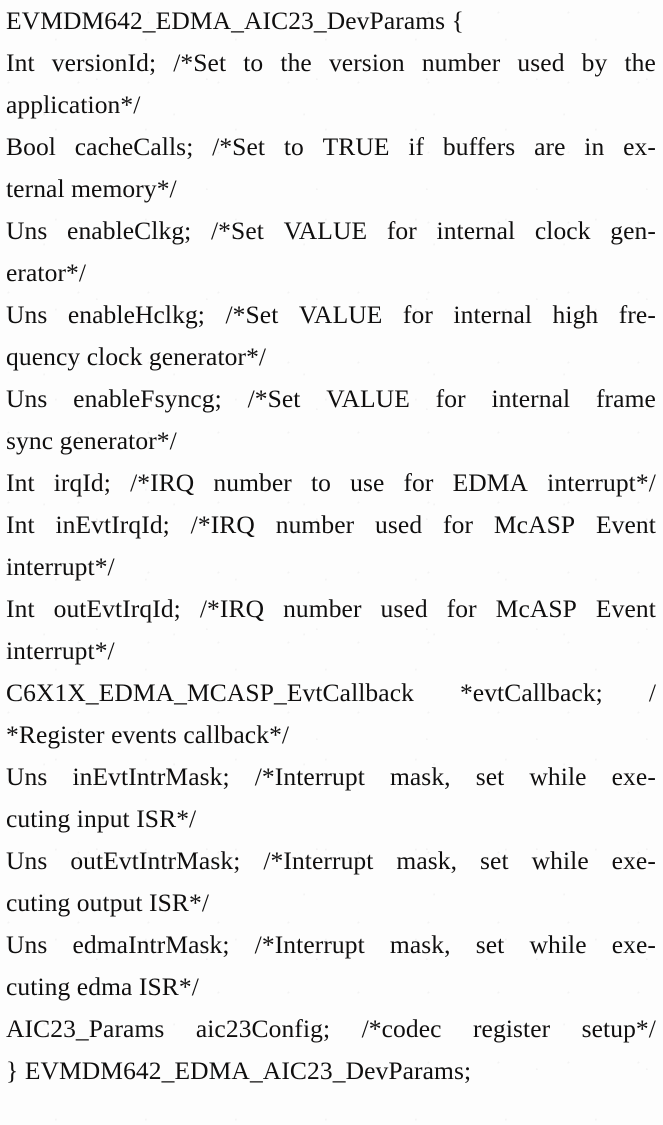 This screenshot has height=1125, width=663. What do you see at coordinates (416, 146) in the screenshot?
I see `code-word: if` at bounding box center [416, 146].